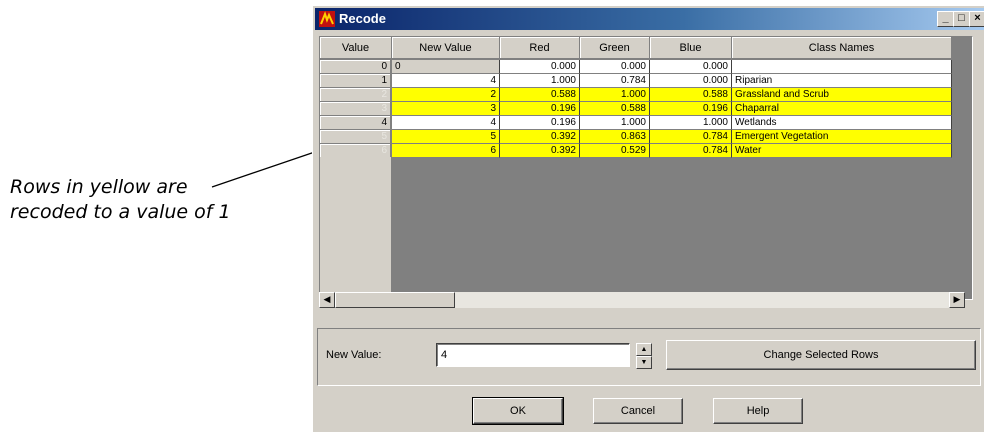  I want to click on table-cell-green: 0.784, so click(615, 81).